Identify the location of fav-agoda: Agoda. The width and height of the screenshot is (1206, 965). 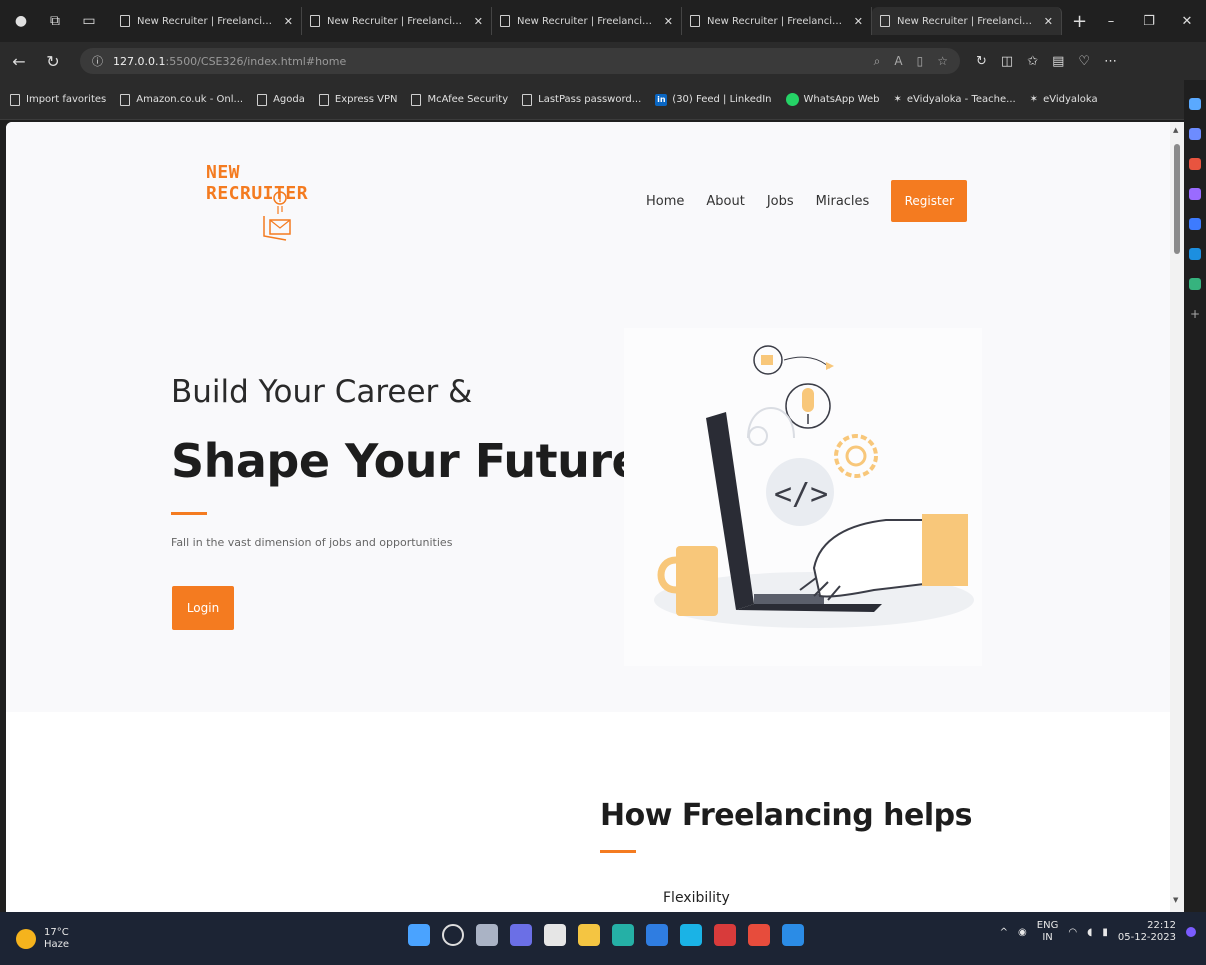
(281, 99).